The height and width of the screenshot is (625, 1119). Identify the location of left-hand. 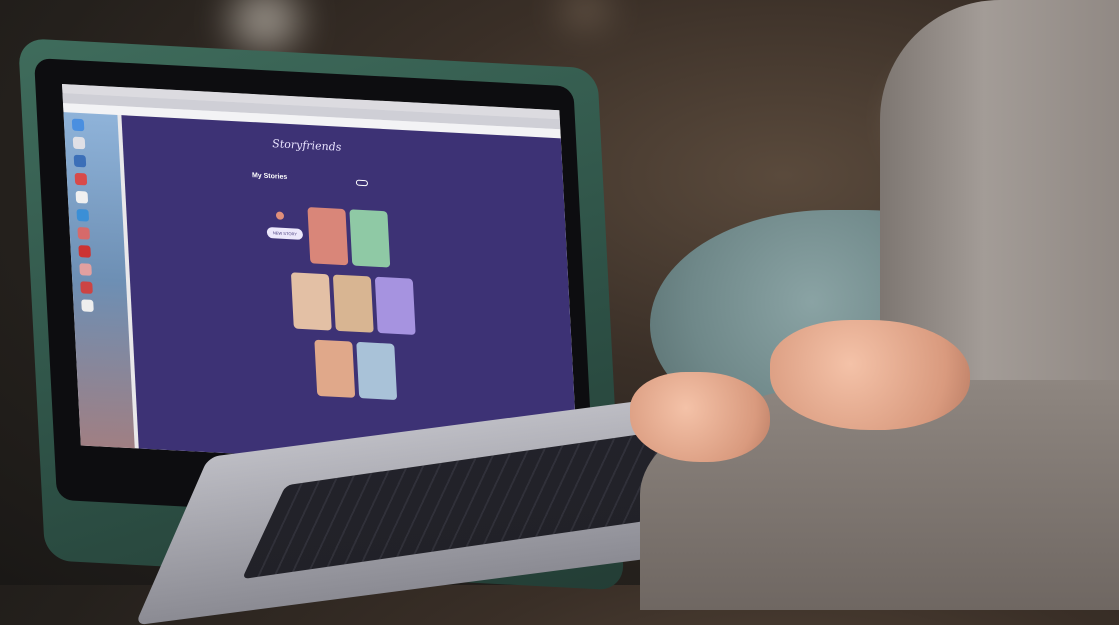
(700, 417).